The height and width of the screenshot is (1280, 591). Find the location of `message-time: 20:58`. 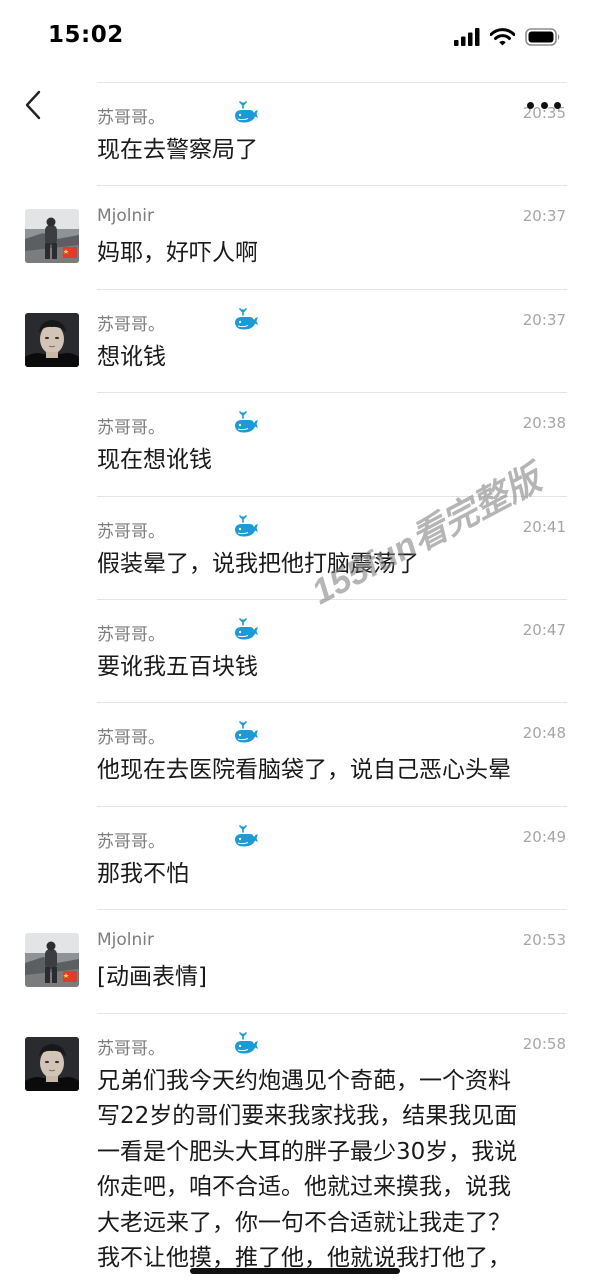

message-time: 20:58 is located at coordinates (544, 1043).